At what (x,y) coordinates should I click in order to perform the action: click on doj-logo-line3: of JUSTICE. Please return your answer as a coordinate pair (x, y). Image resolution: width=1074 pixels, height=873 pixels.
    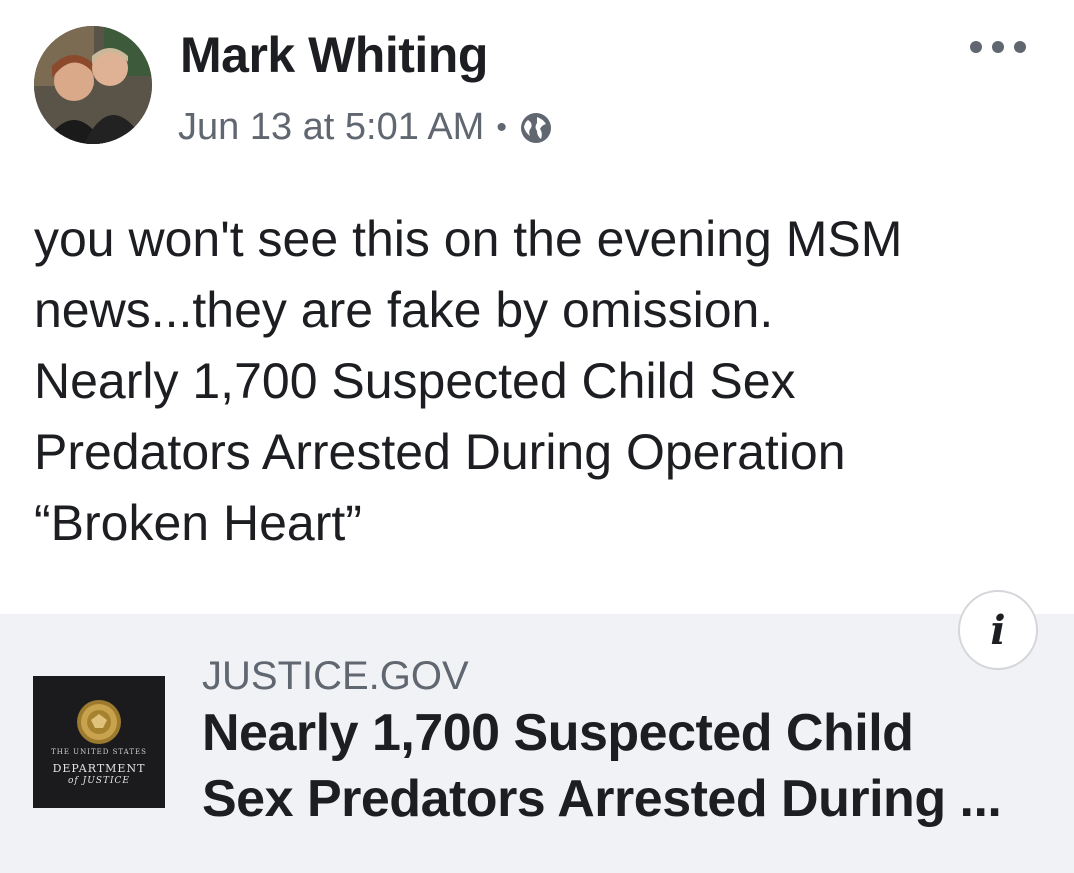
    Looking at the image, I should click on (99, 781).